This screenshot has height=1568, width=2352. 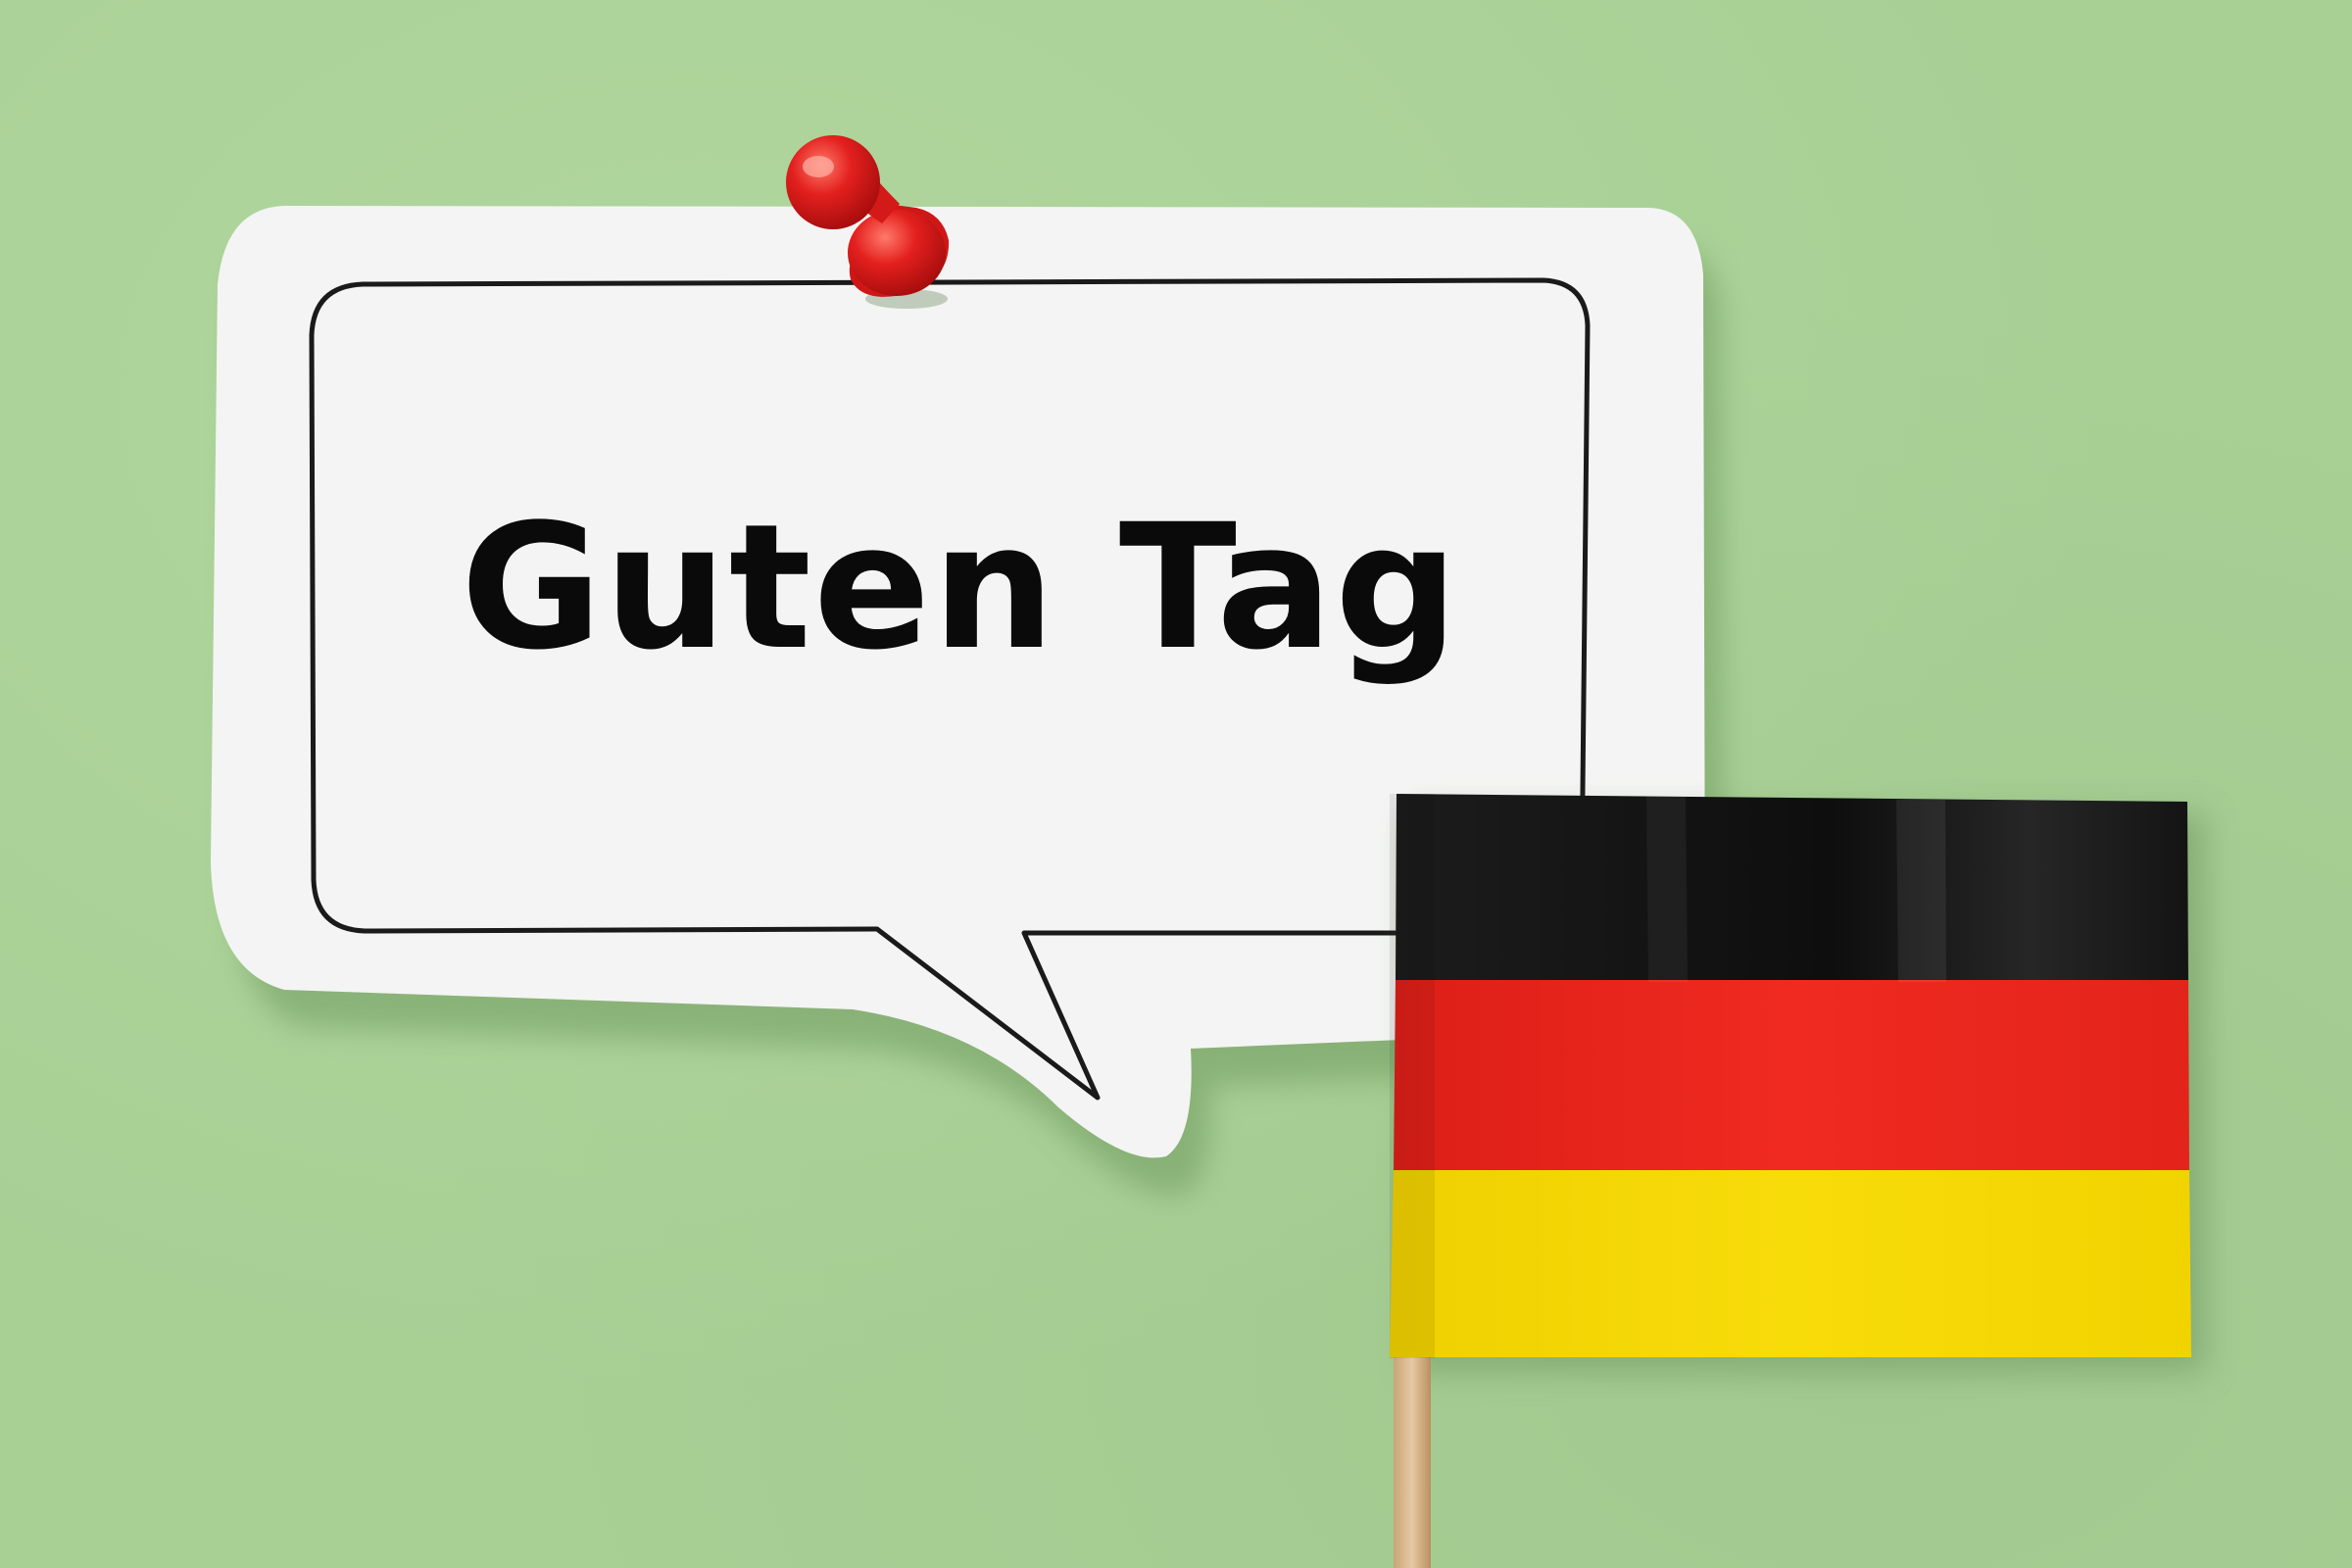 What do you see at coordinates (1412, 1460) in the screenshot?
I see `flag-stick` at bounding box center [1412, 1460].